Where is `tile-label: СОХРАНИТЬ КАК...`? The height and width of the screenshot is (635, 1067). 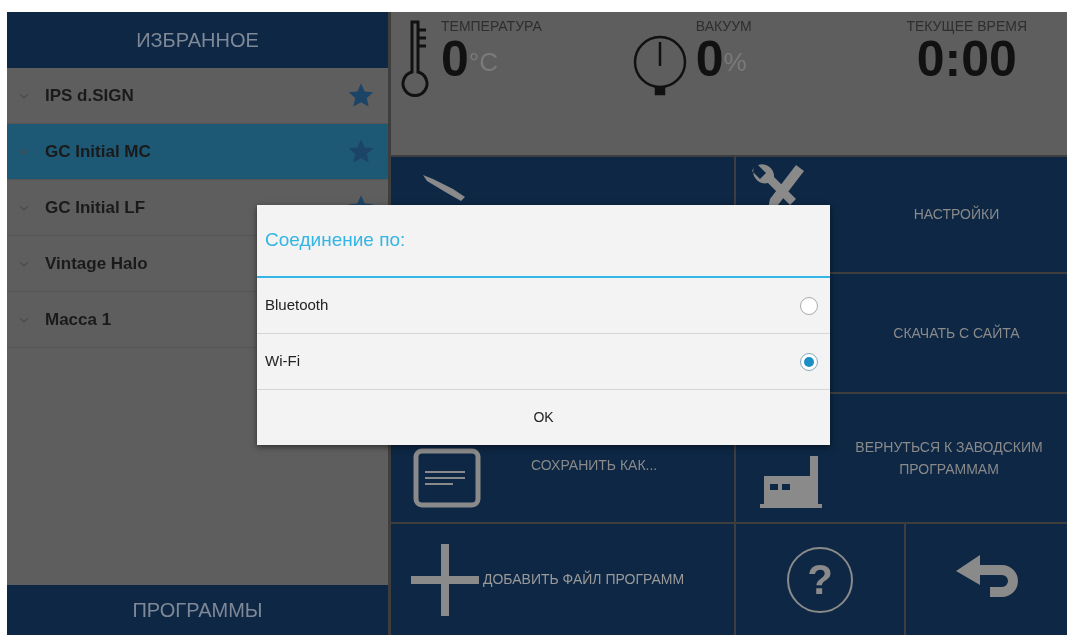
tile-label: СОХРАНИТЬ КАК... is located at coordinates (594, 465).